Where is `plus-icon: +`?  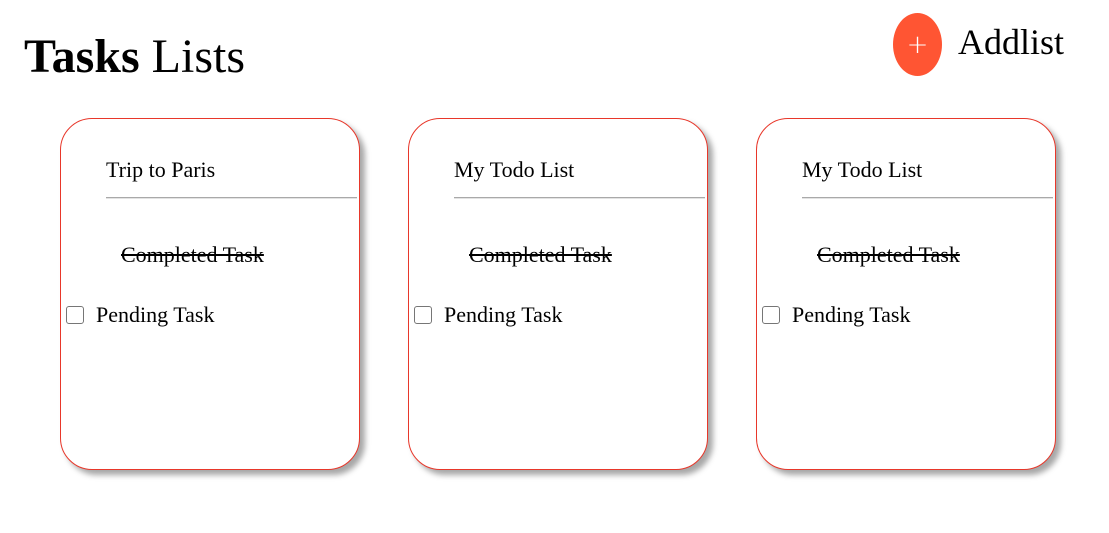
plus-icon: + is located at coordinates (917, 44).